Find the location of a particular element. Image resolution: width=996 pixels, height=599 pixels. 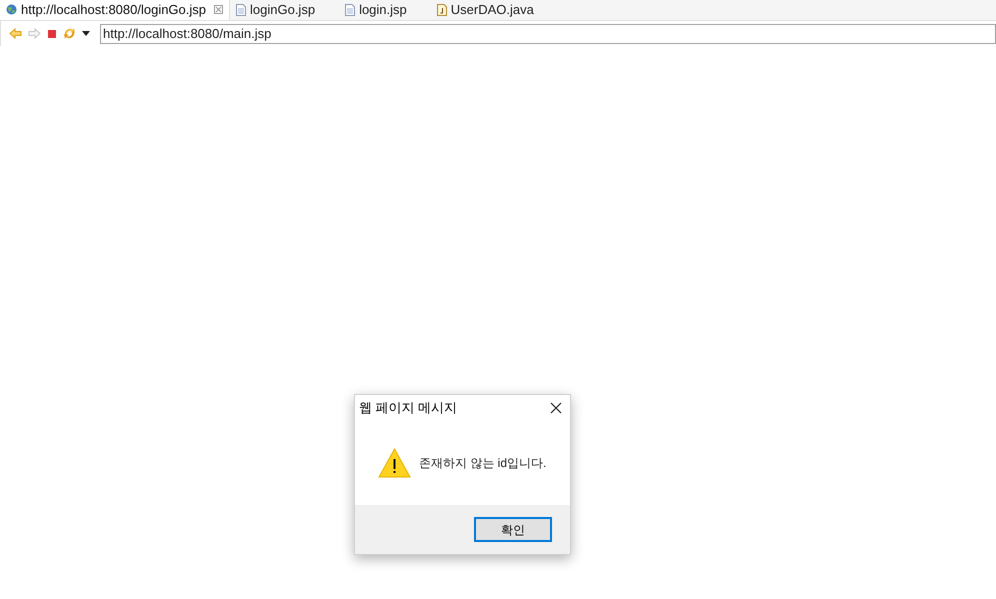

dialog-message: 존재하지 않는 id입니다. is located at coordinates (482, 463).